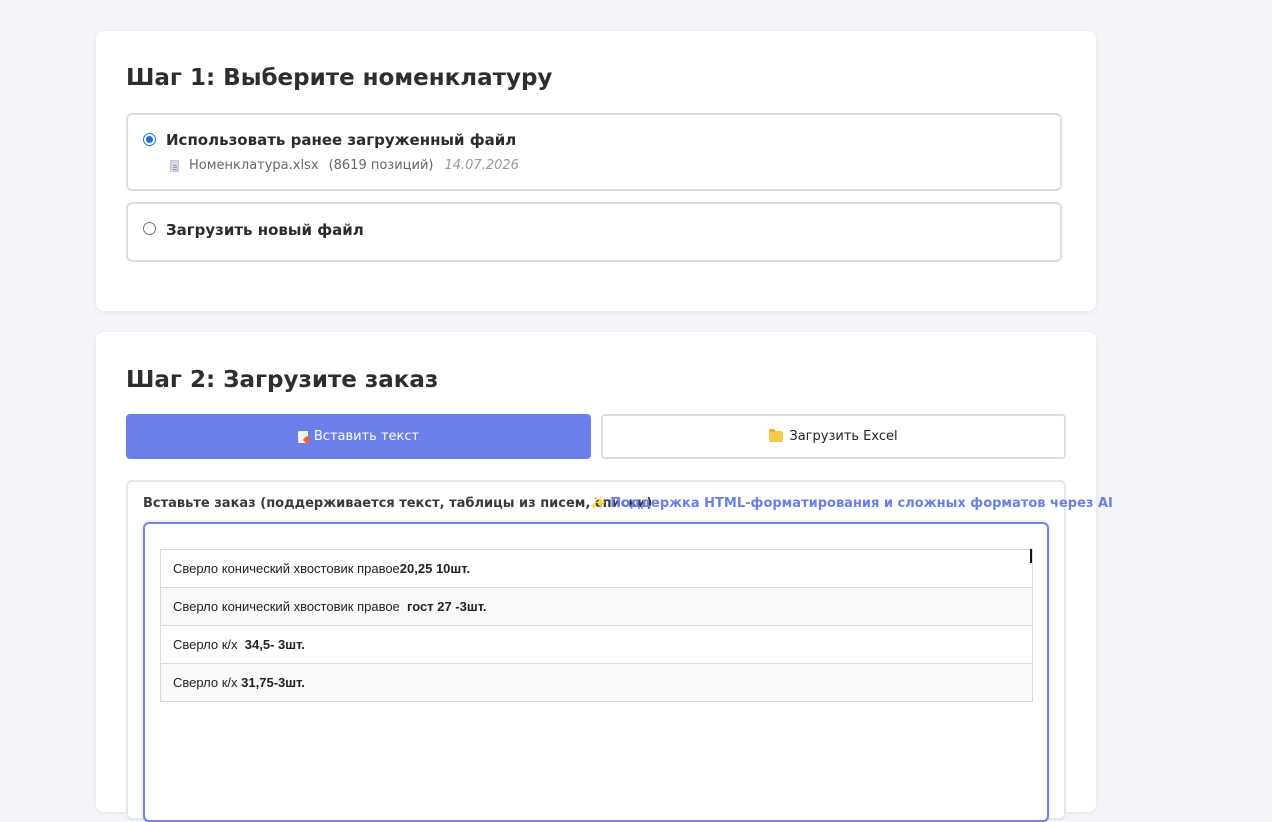  I want to click on option-new-label: Загрузить новый файл, so click(265, 230).